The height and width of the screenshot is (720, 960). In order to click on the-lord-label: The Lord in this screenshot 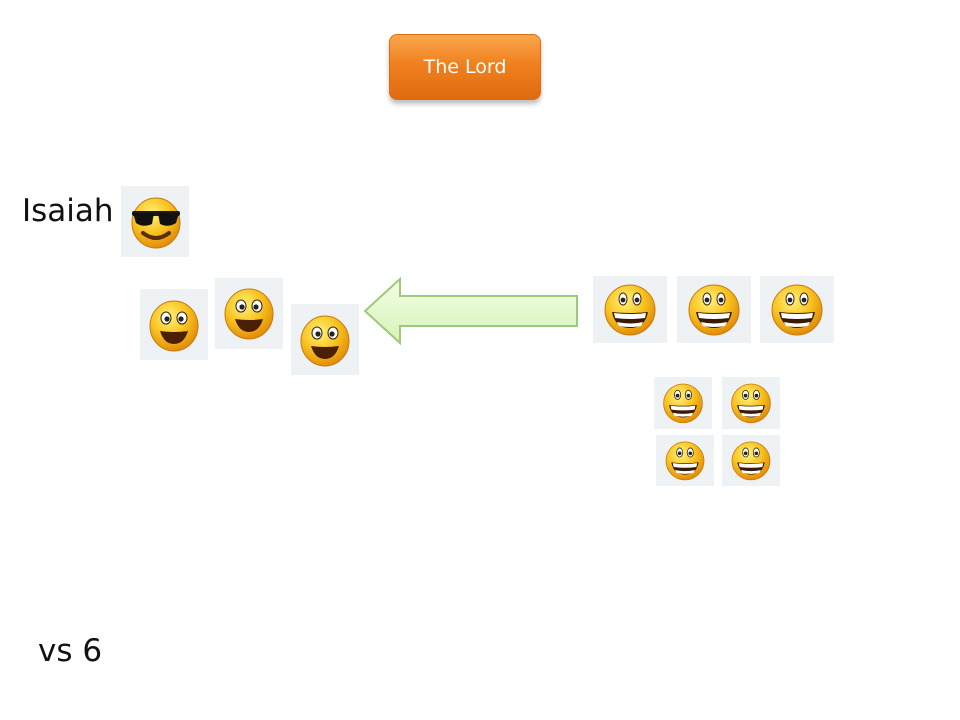, I will do `click(465, 67)`.